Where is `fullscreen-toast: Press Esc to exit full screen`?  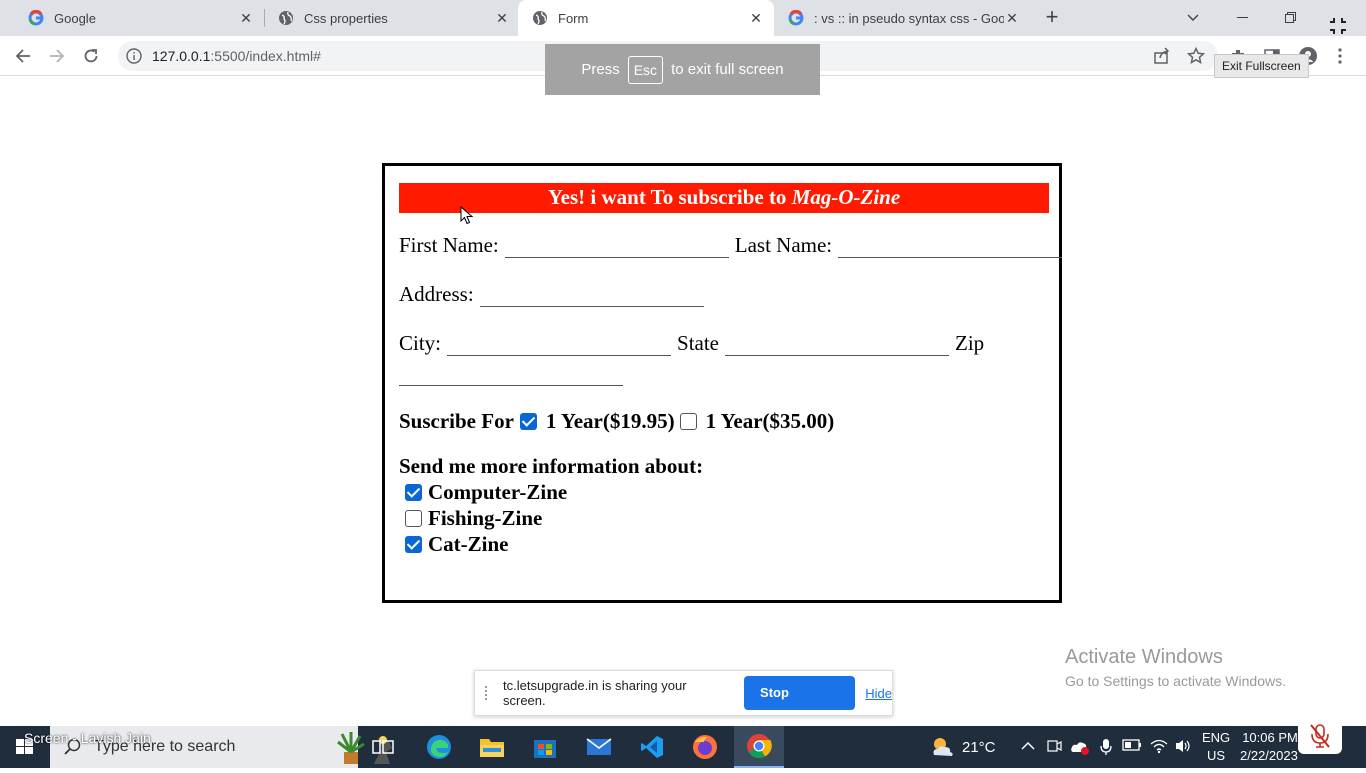
fullscreen-toast: Press Esc to exit full screen is located at coordinates (682, 69).